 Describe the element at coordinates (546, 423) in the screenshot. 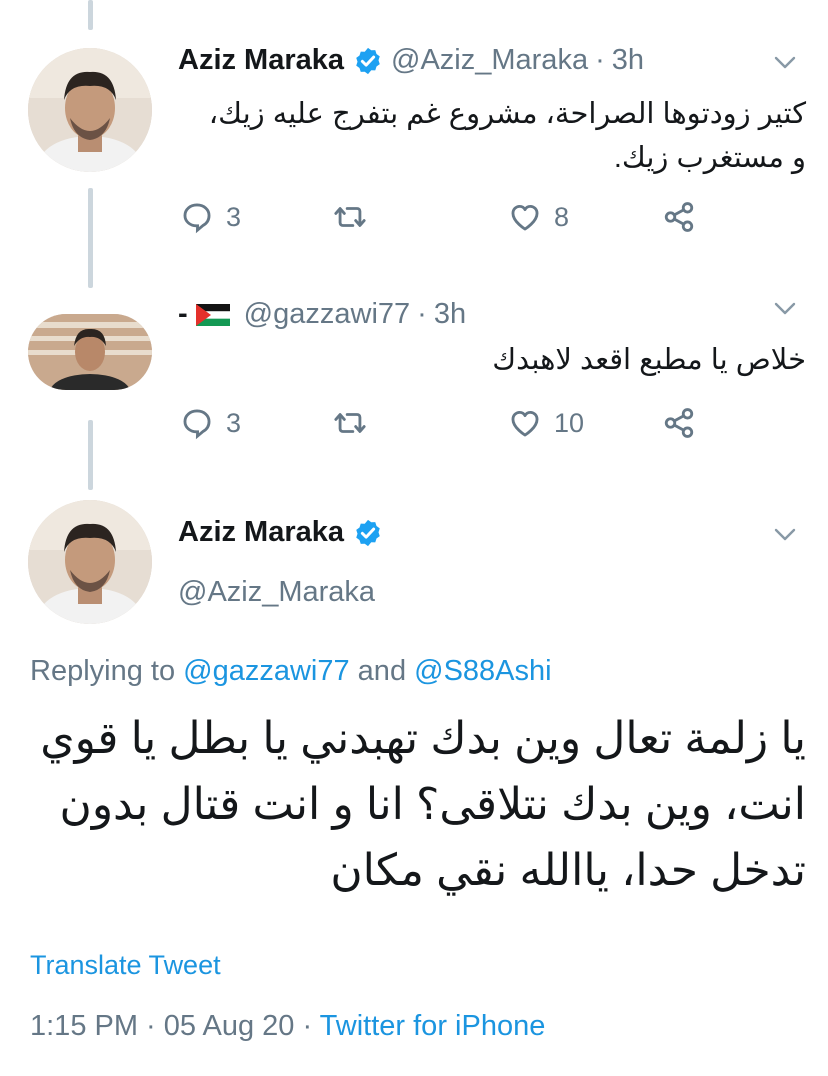

I see `like-button: 10` at that location.